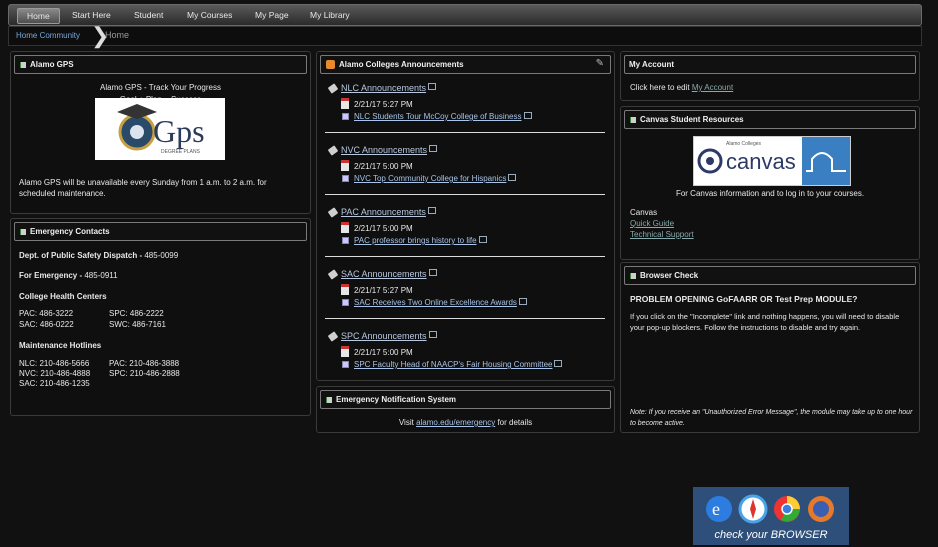 This screenshot has height=547, width=938. Describe the element at coordinates (389, 336) in the screenshot. I see `spc-announcements-link: SPC Announcements` at that location.